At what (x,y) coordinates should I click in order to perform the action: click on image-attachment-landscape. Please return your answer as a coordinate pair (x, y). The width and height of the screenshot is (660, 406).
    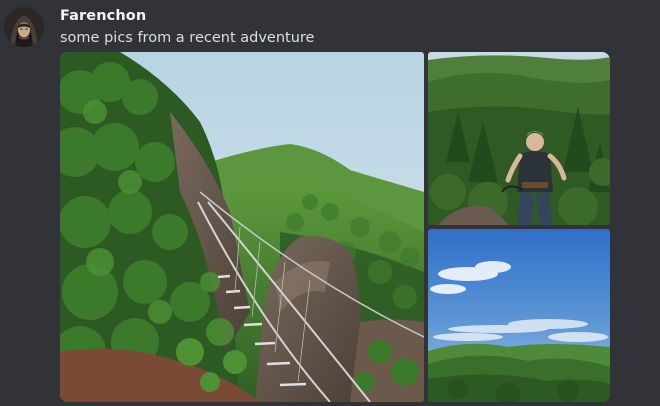
    Looking at the image, I should click on (519, 315).